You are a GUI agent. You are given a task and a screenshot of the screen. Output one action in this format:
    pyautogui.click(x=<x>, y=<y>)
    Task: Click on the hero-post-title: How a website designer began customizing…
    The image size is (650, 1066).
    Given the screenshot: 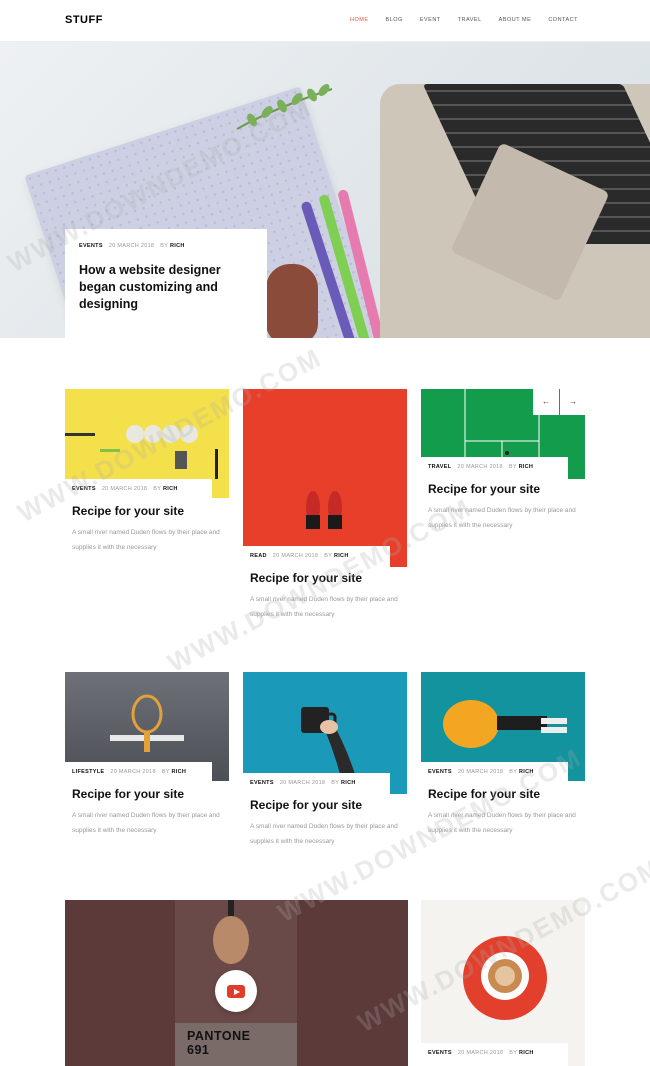 What is the action you would take?
    pyautogui.click(x=166, y=287)
    